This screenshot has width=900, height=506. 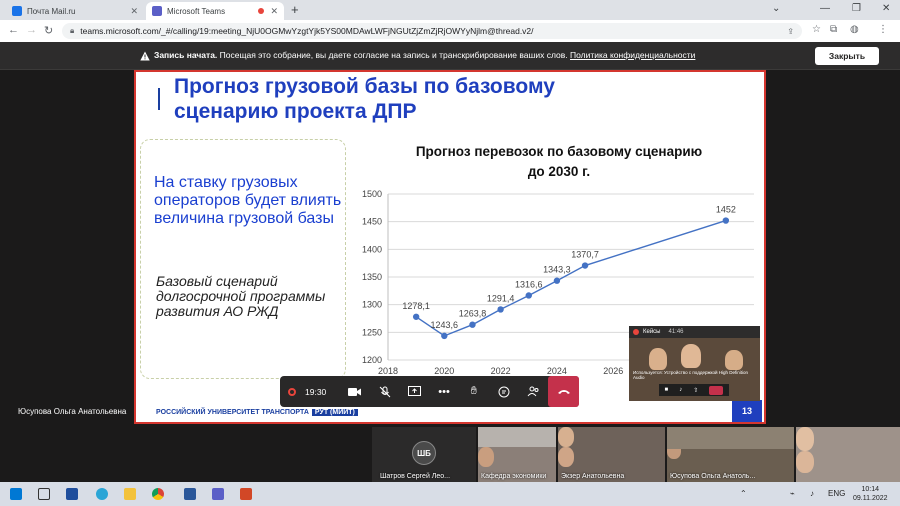 What do you see at coordinates (44, 494) in the screenshot?
I see `task-view-icon` at bounding box center [44, 494].